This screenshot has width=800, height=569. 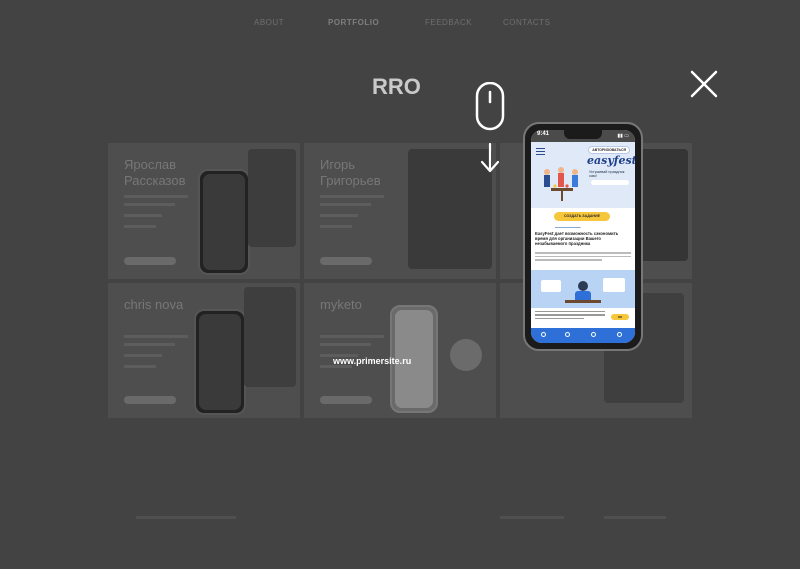 I want to click on nav-item-portfolio: PORTFOLIO, so click(x=353, y=22).